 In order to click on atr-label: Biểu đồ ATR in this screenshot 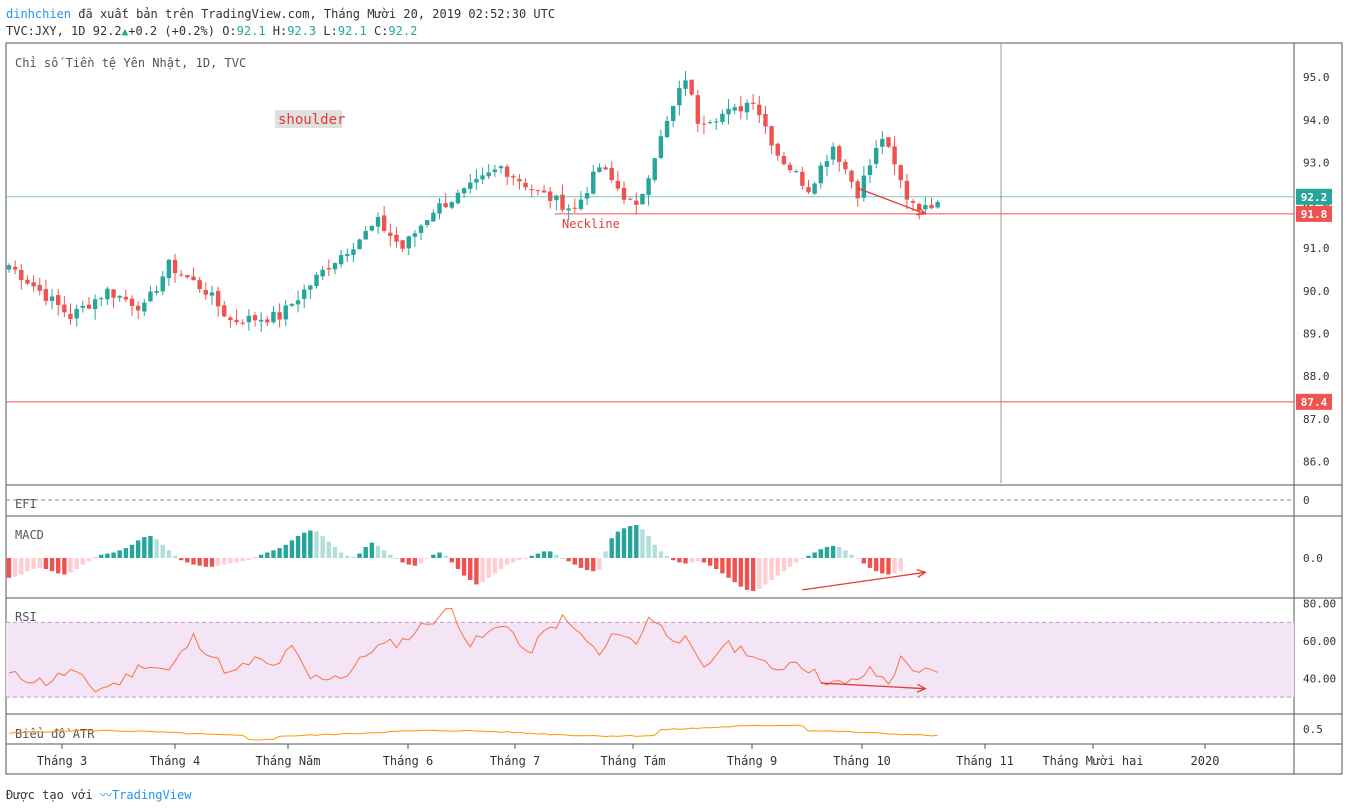, I will do `click(55, 734)`.